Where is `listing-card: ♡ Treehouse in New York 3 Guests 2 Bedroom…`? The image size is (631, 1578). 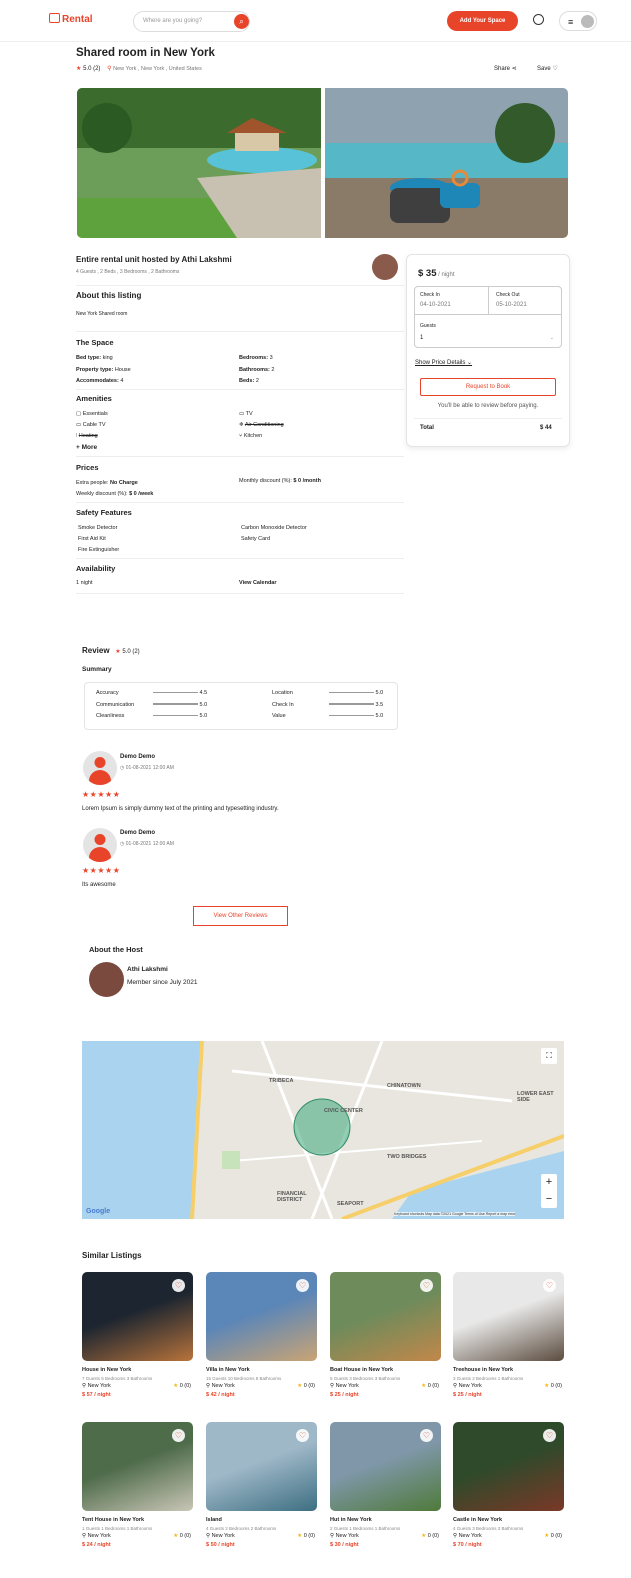 listing-card: ♡ Treehouse in New York 3 Guests 2 Bedroom… is located at coordinates (508, 1342).